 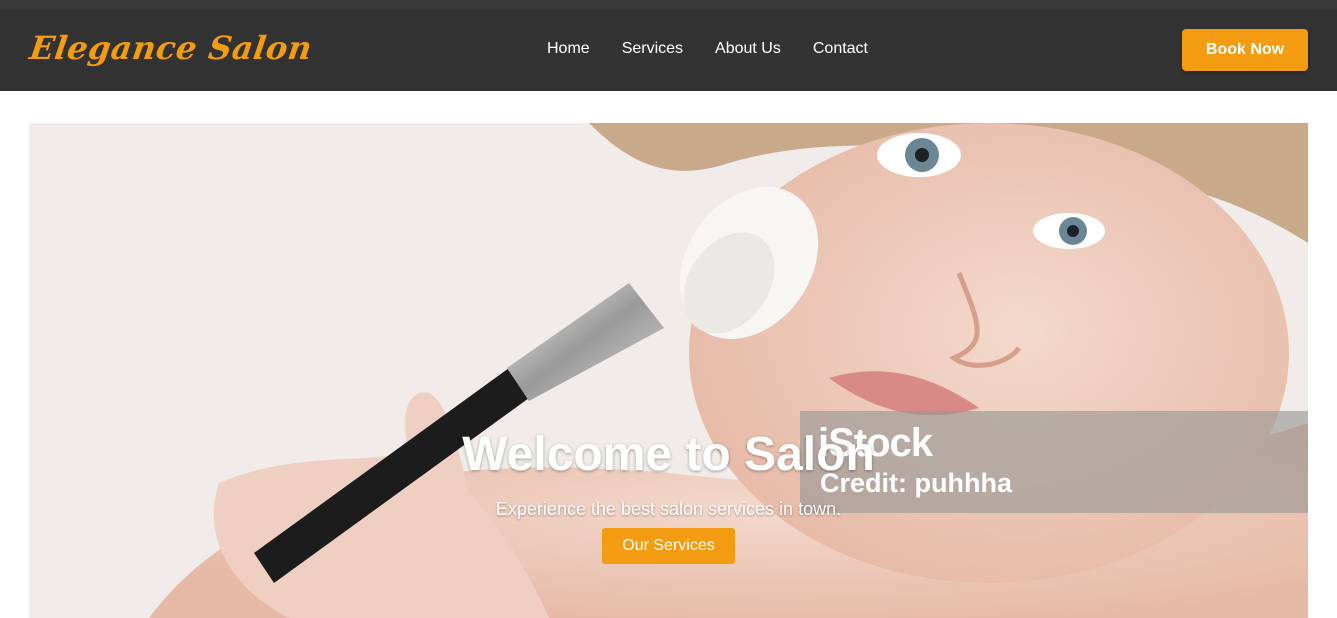 What do you see at coordinates (652, 49) in the screenshot?
I see `nav-link-services: Services` at bounding box center [652, 49].